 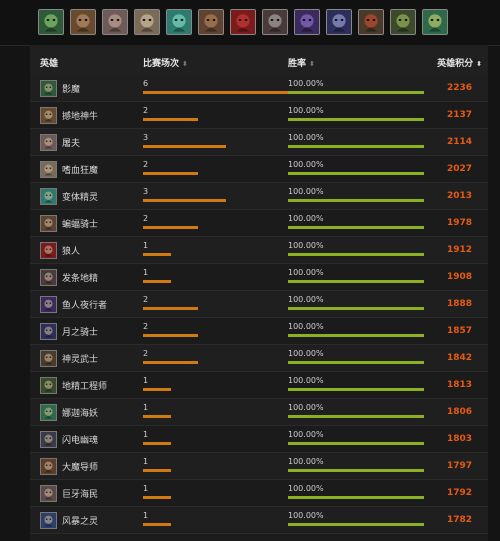 I want to click on table-row: 巨牙海民 1 100.00% 1792, so click(x=259, y=493).